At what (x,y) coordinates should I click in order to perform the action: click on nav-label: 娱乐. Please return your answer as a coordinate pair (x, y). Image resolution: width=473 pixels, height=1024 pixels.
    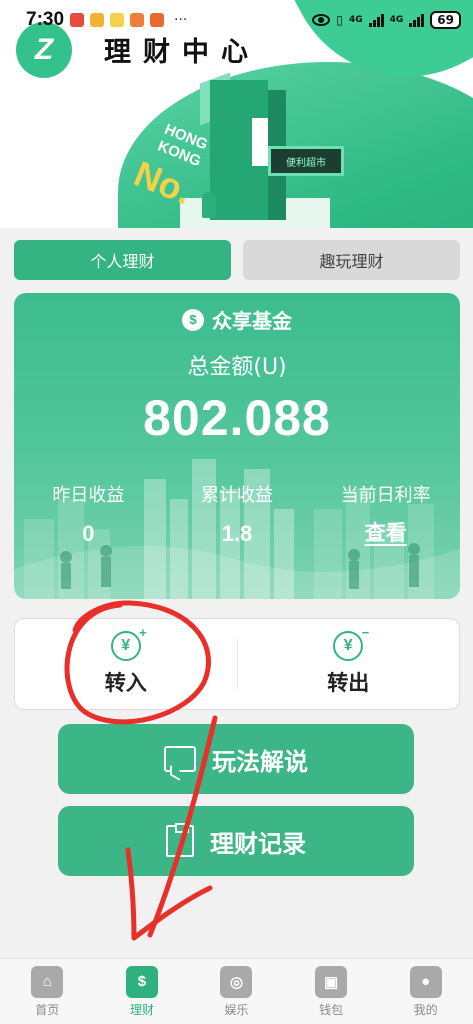
    Looking at the image, I should click on (236, 1009).